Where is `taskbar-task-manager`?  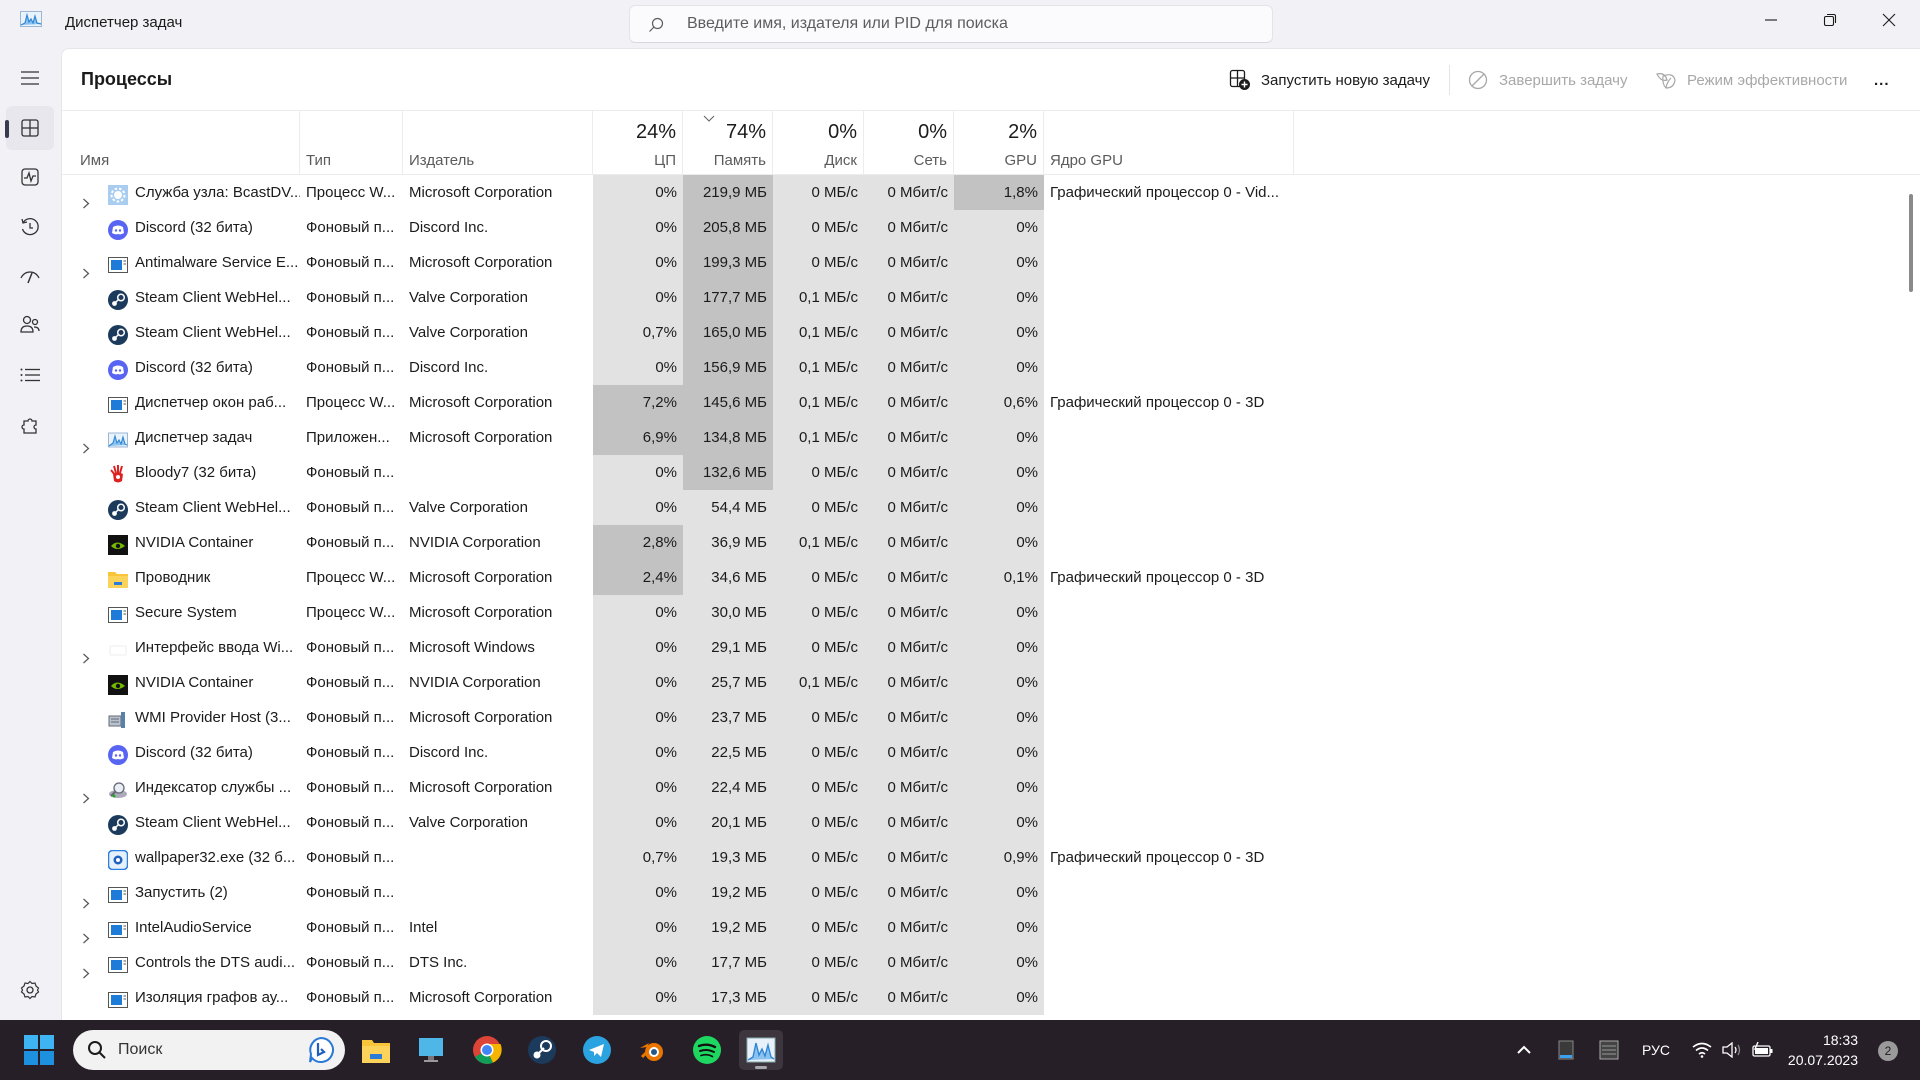 taskbar-task-manager is located at coordinates (761, 1050).